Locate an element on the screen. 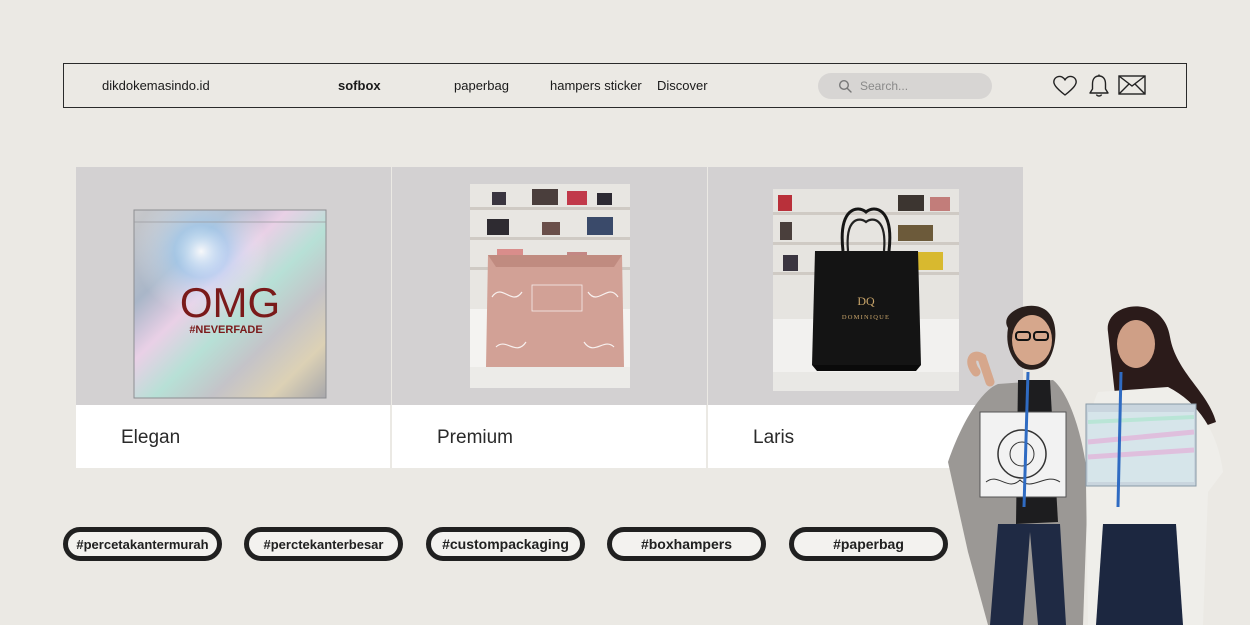  product-card-premium: Premium is located at coordinates (549, 317).